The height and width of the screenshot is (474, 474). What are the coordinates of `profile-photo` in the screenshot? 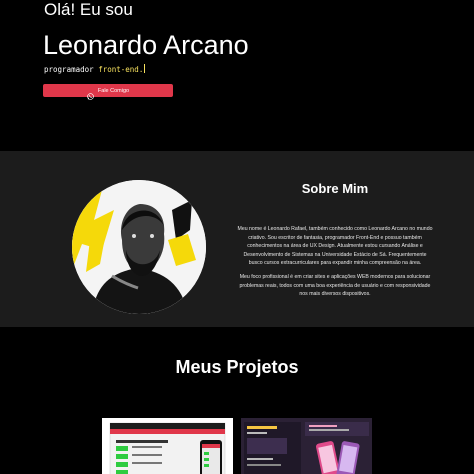 It's located at (139, 247).